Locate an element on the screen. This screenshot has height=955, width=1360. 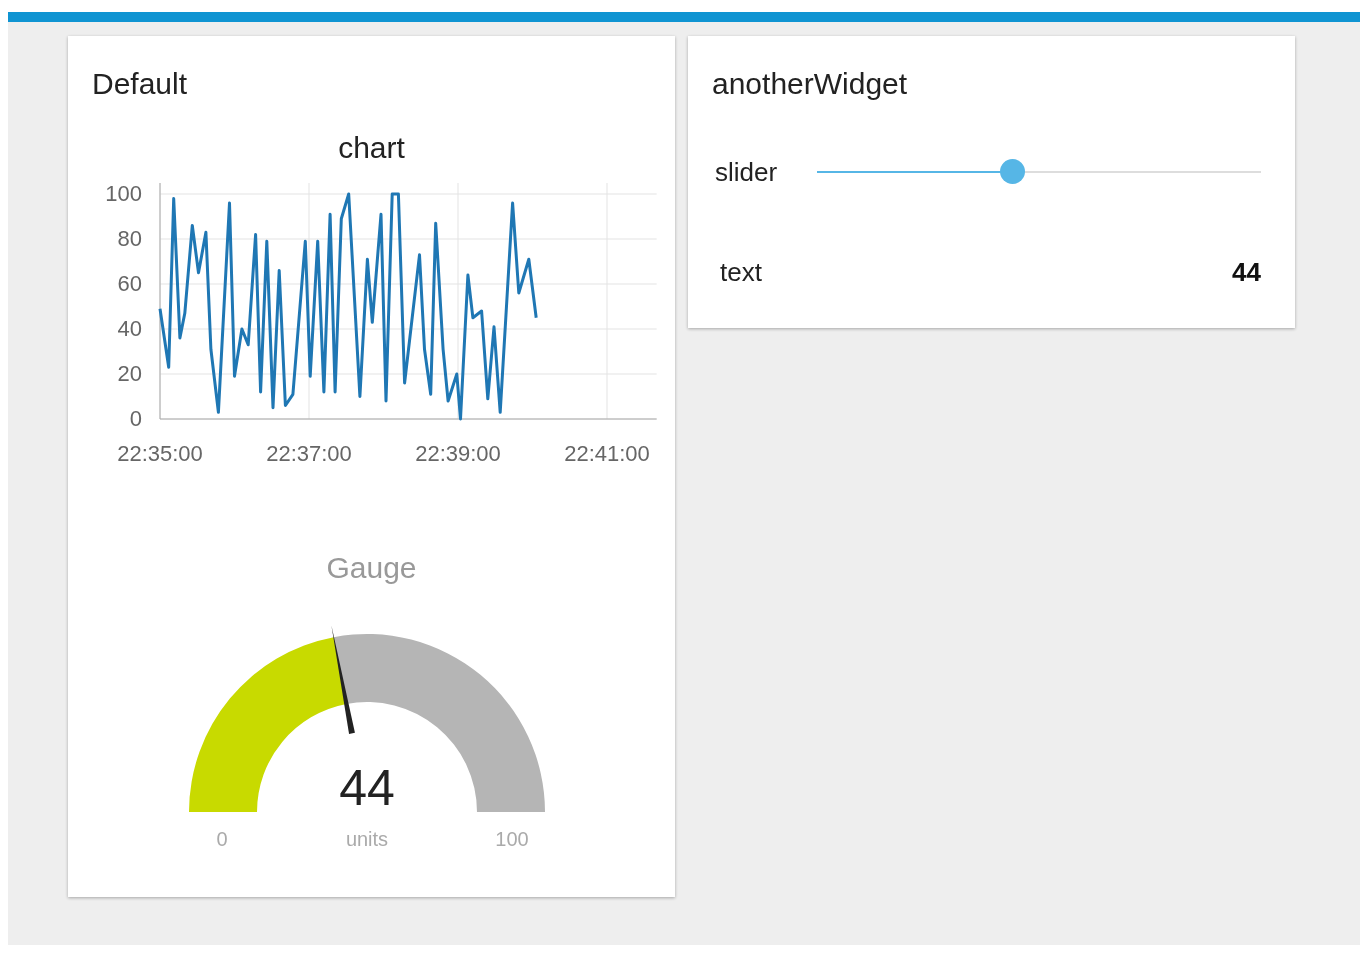
text-label: text is located at coordinates (741, 272).